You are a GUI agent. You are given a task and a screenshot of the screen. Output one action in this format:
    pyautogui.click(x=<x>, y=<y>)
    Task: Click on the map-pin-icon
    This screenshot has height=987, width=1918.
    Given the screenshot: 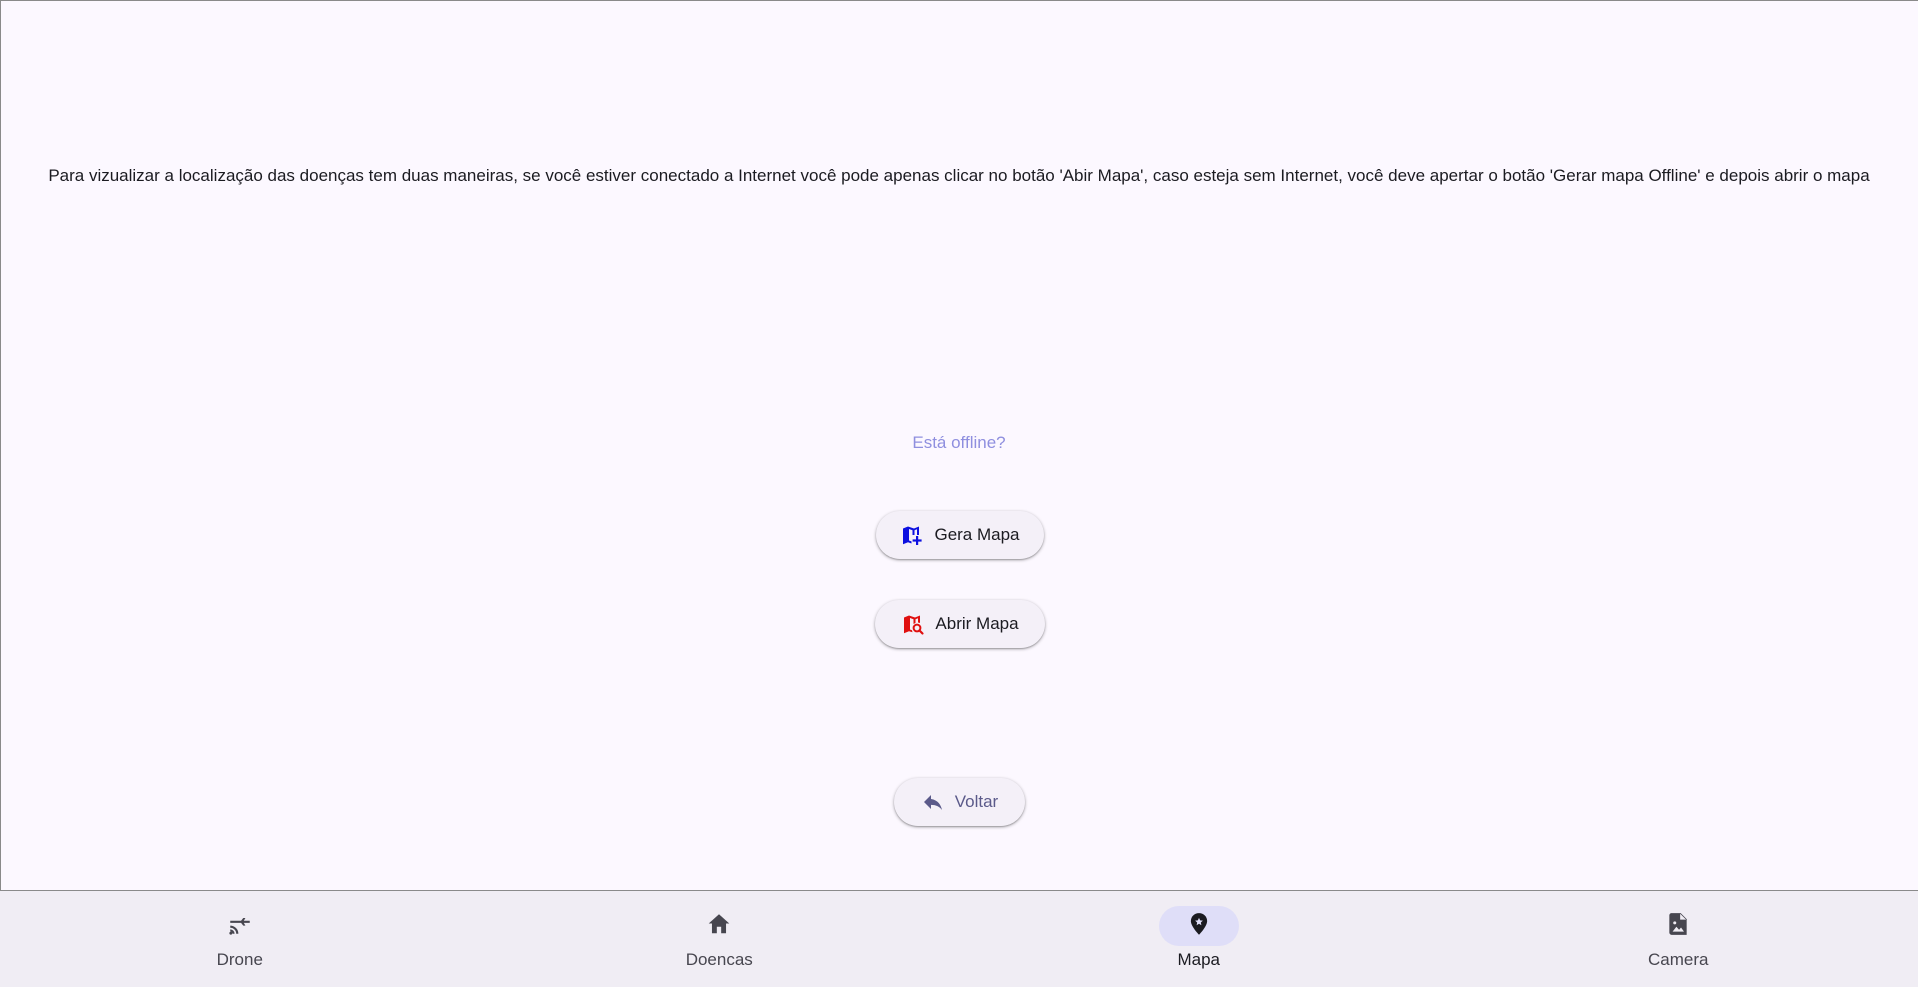 What is the action you would take?
    pyautogui.click(x=1199, y=926)
    